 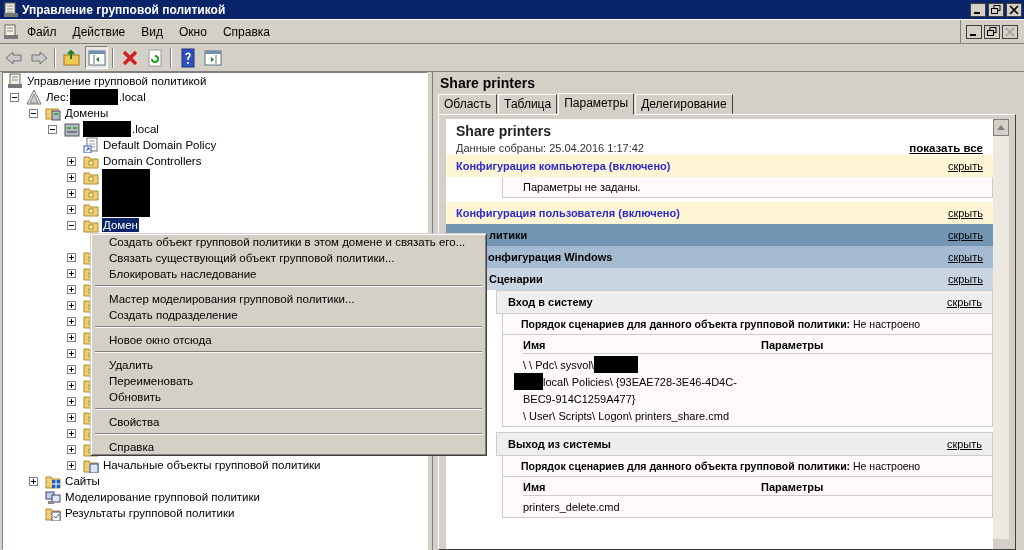 I want to click on menu-item: Действие, so click(x=99, y=31).